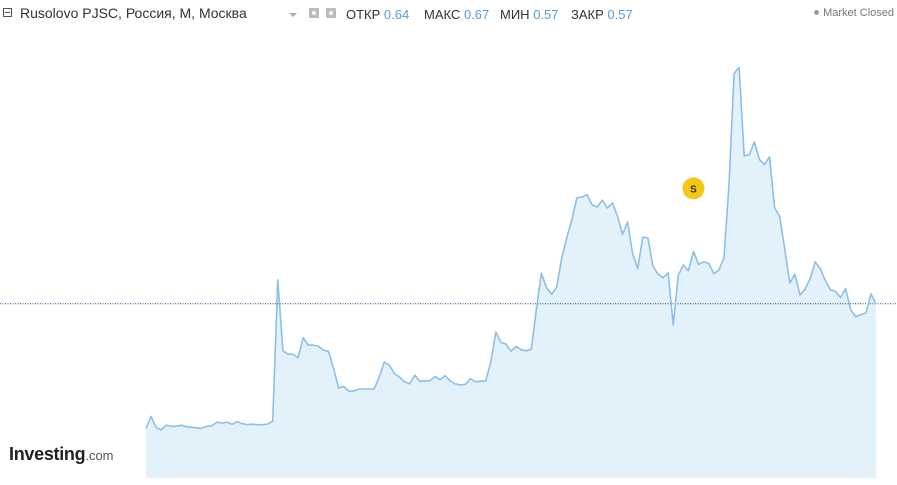 This screenshot has width=897, height=485. Describe the element at coordinates (47, 454) in the screenshot. I see `logo-brand: Investing` at that location.